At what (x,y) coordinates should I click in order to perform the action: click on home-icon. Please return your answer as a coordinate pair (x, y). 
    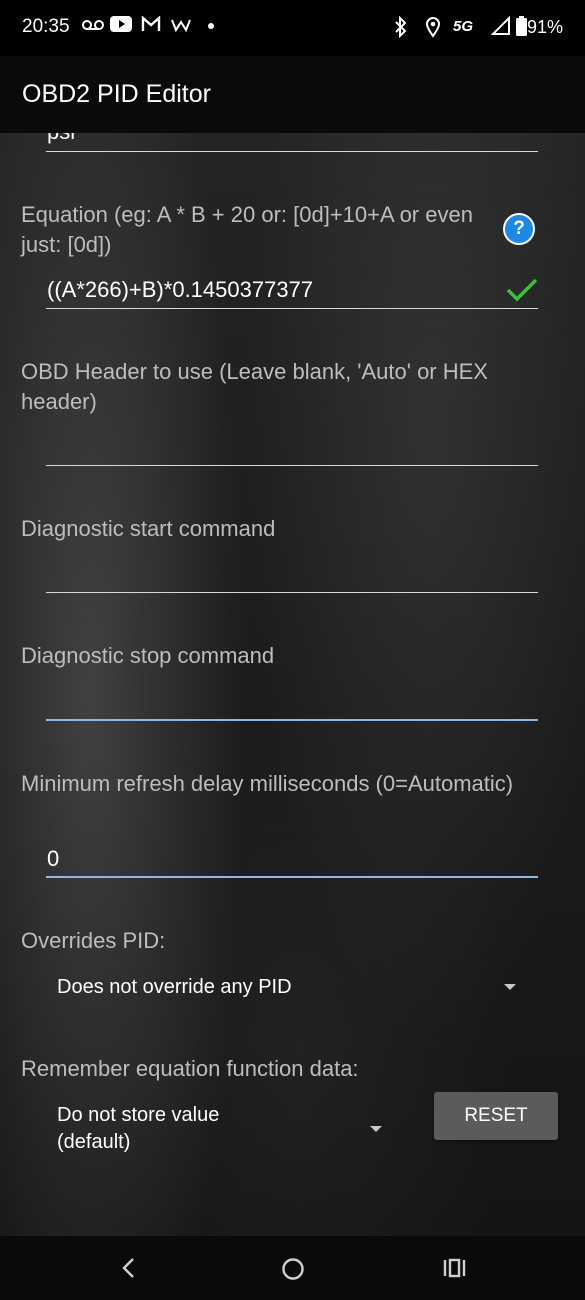
    Looking at the image, I should click on (293, 1269).